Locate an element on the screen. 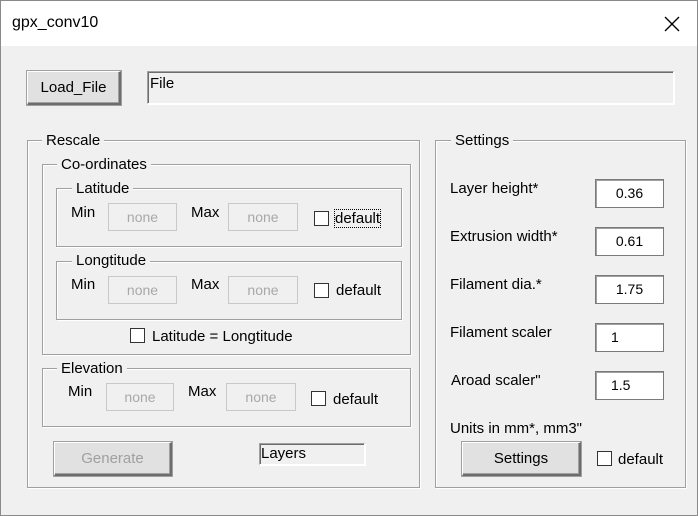 This screenshot has height=516, width=698. layer-height-label: Layer height* is located at coordinates (494, 188).